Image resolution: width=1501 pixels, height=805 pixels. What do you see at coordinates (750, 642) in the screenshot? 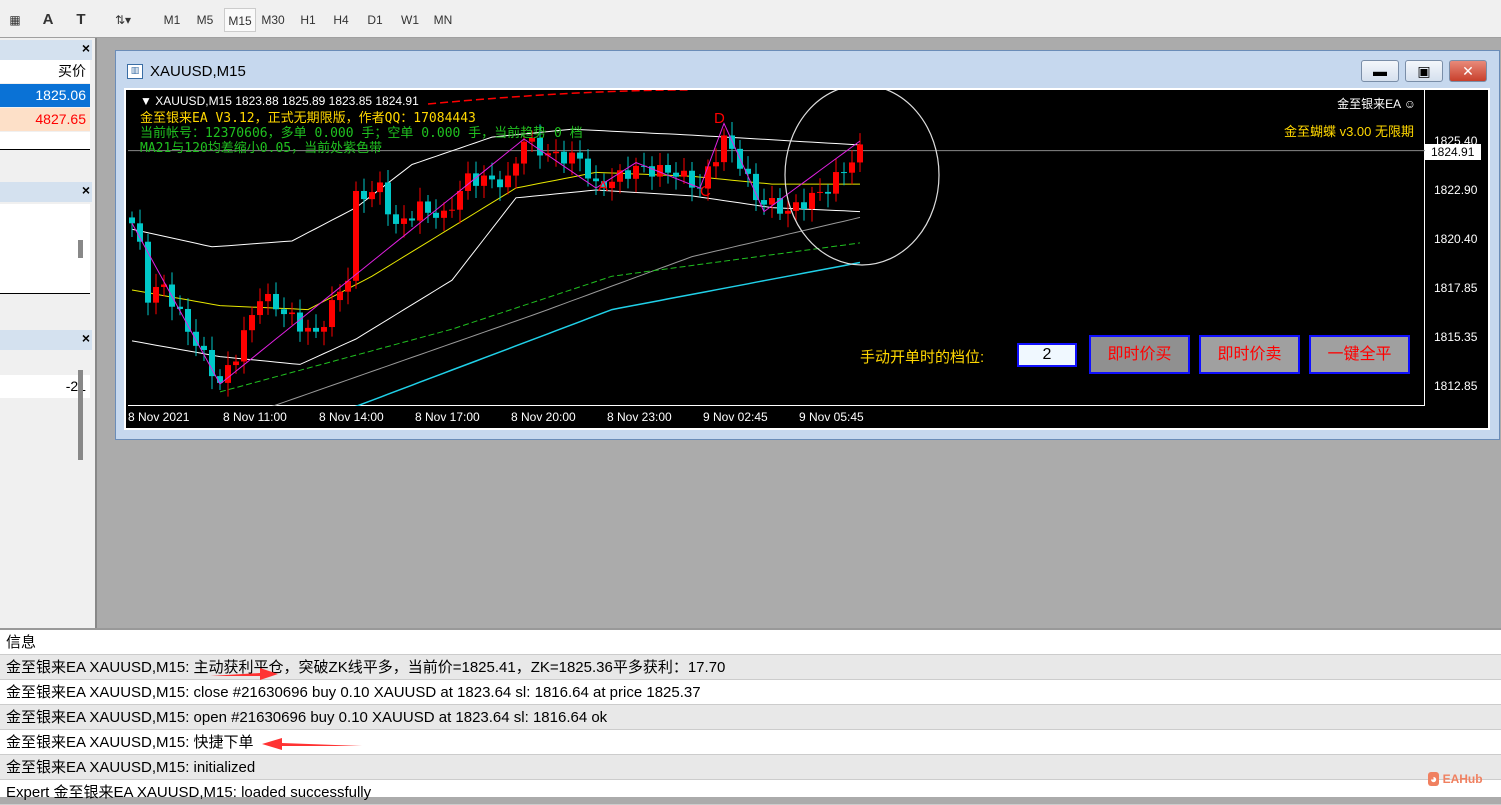
I see `log-header: 信息` at bounding box center [750, 642].